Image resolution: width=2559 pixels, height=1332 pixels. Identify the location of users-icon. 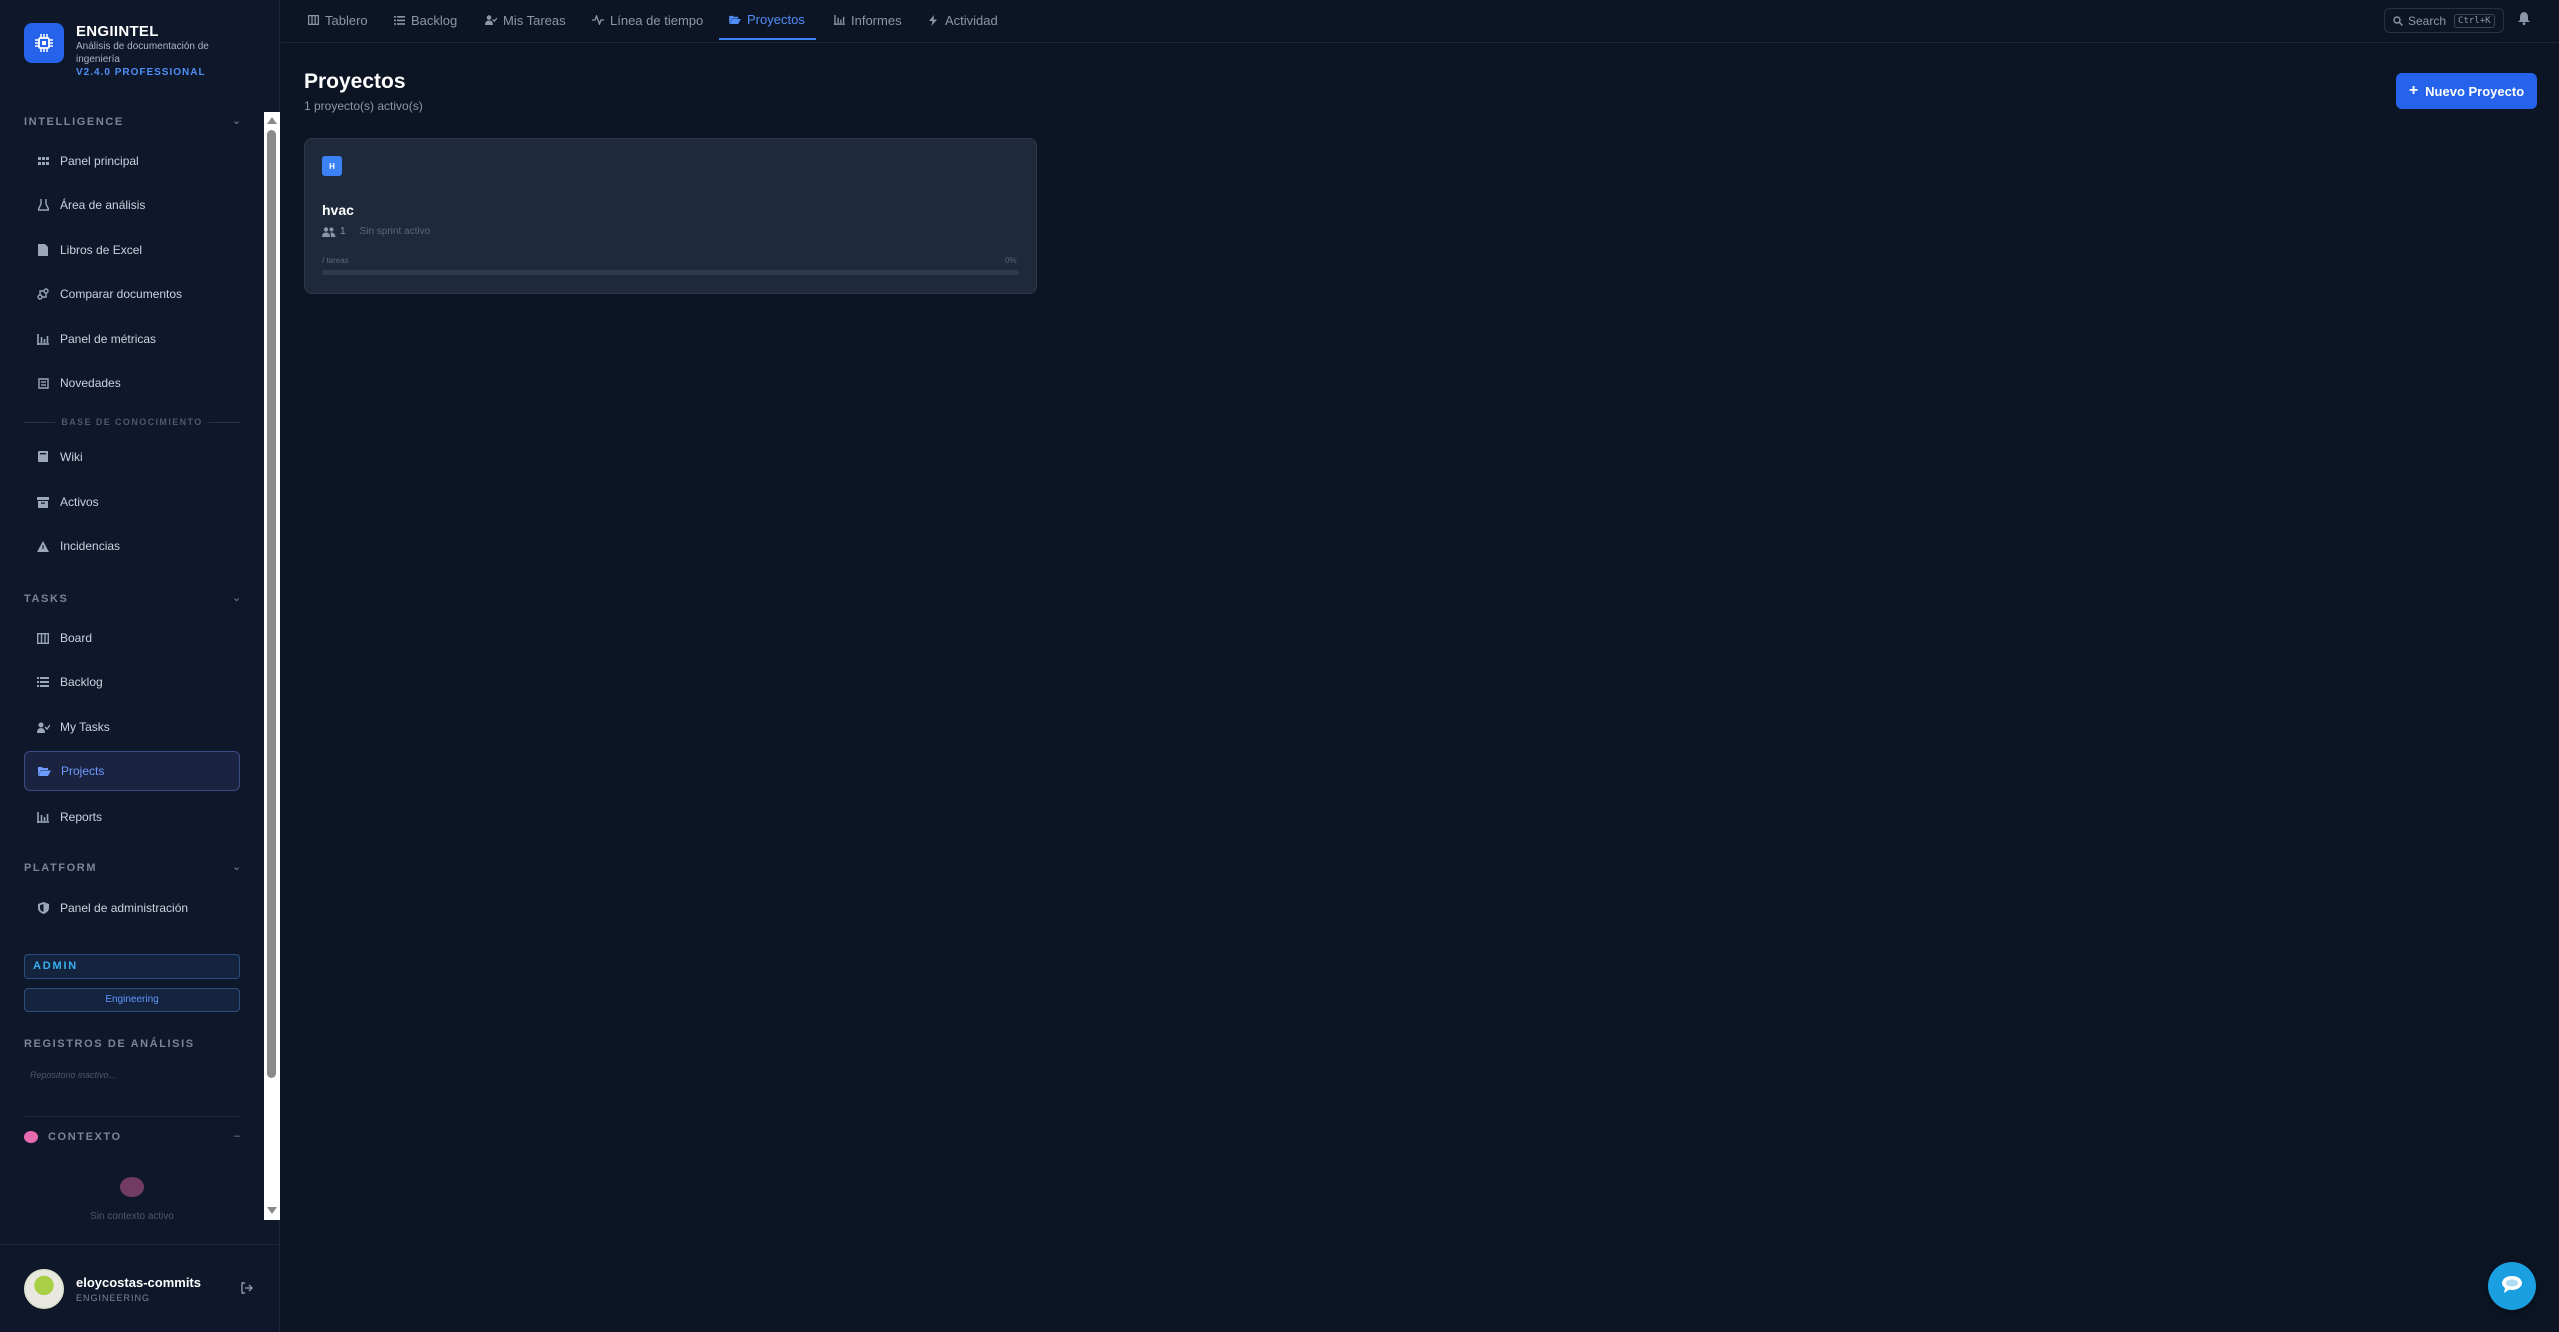
(329, 231).